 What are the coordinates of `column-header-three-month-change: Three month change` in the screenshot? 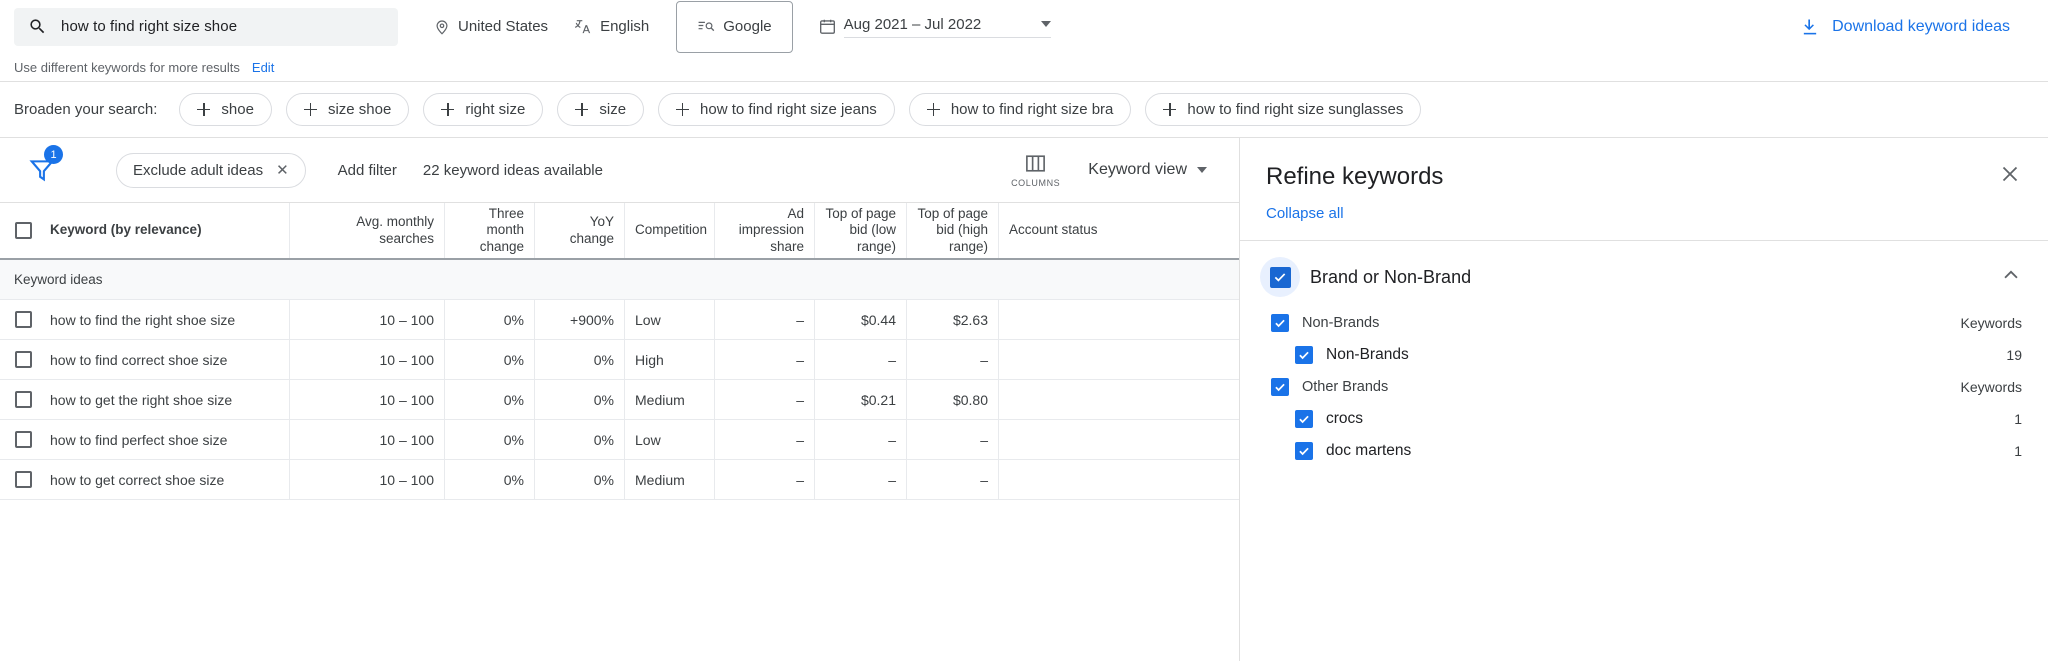 It's located at (490, 230).